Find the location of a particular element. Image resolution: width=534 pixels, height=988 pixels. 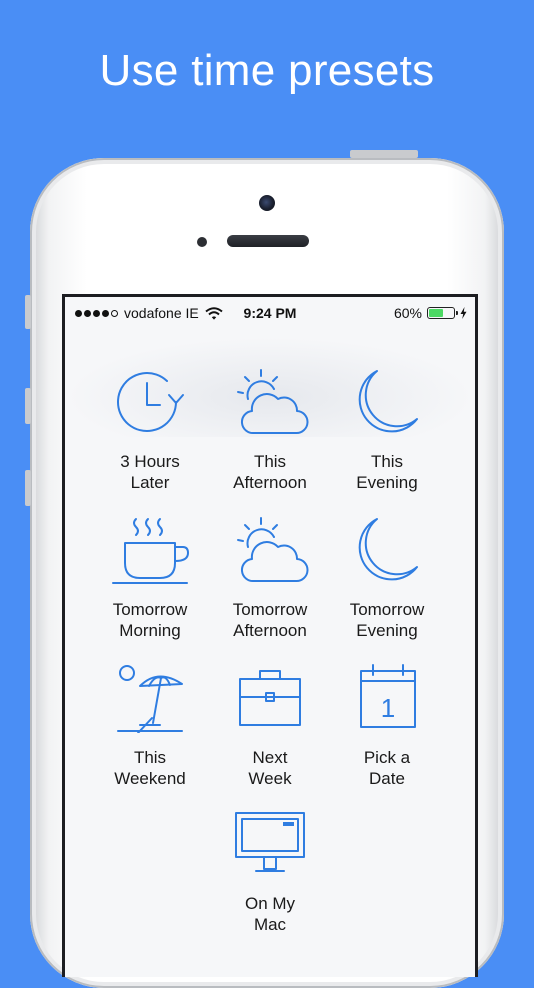

headline: Use time presets is located at coordinates (267, 70).